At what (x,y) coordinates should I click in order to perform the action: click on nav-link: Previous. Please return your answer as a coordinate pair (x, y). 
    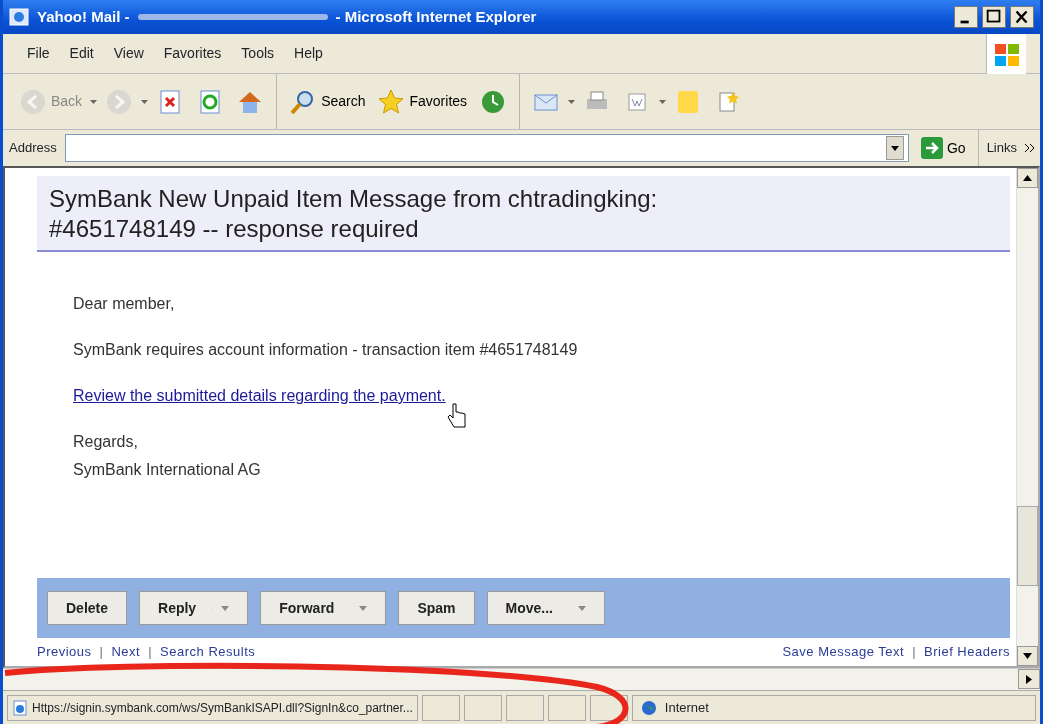
    Looking at the image, I should click on (64, 652).